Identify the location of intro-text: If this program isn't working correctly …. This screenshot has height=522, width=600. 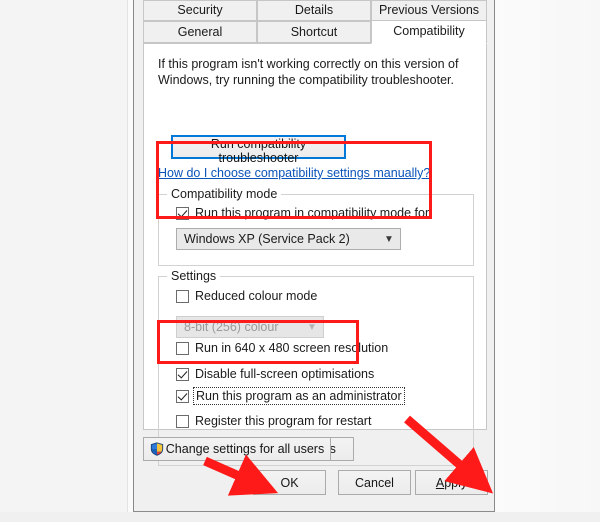
(308, 72).